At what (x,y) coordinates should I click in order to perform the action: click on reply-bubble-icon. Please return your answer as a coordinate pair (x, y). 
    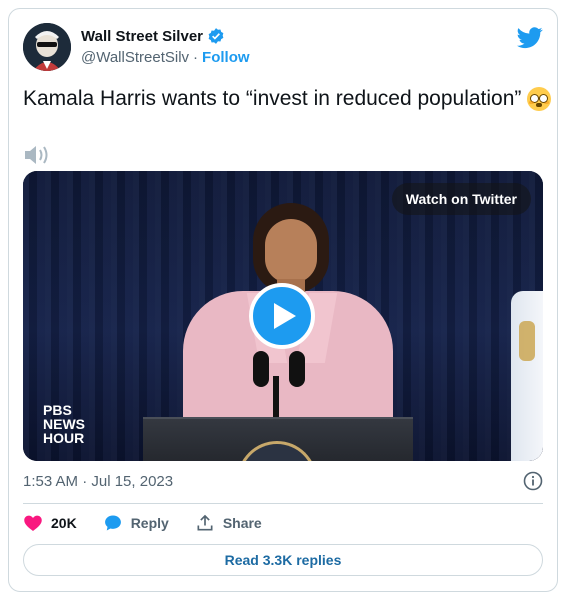
    Looking at the image, I should click on (112, 523).